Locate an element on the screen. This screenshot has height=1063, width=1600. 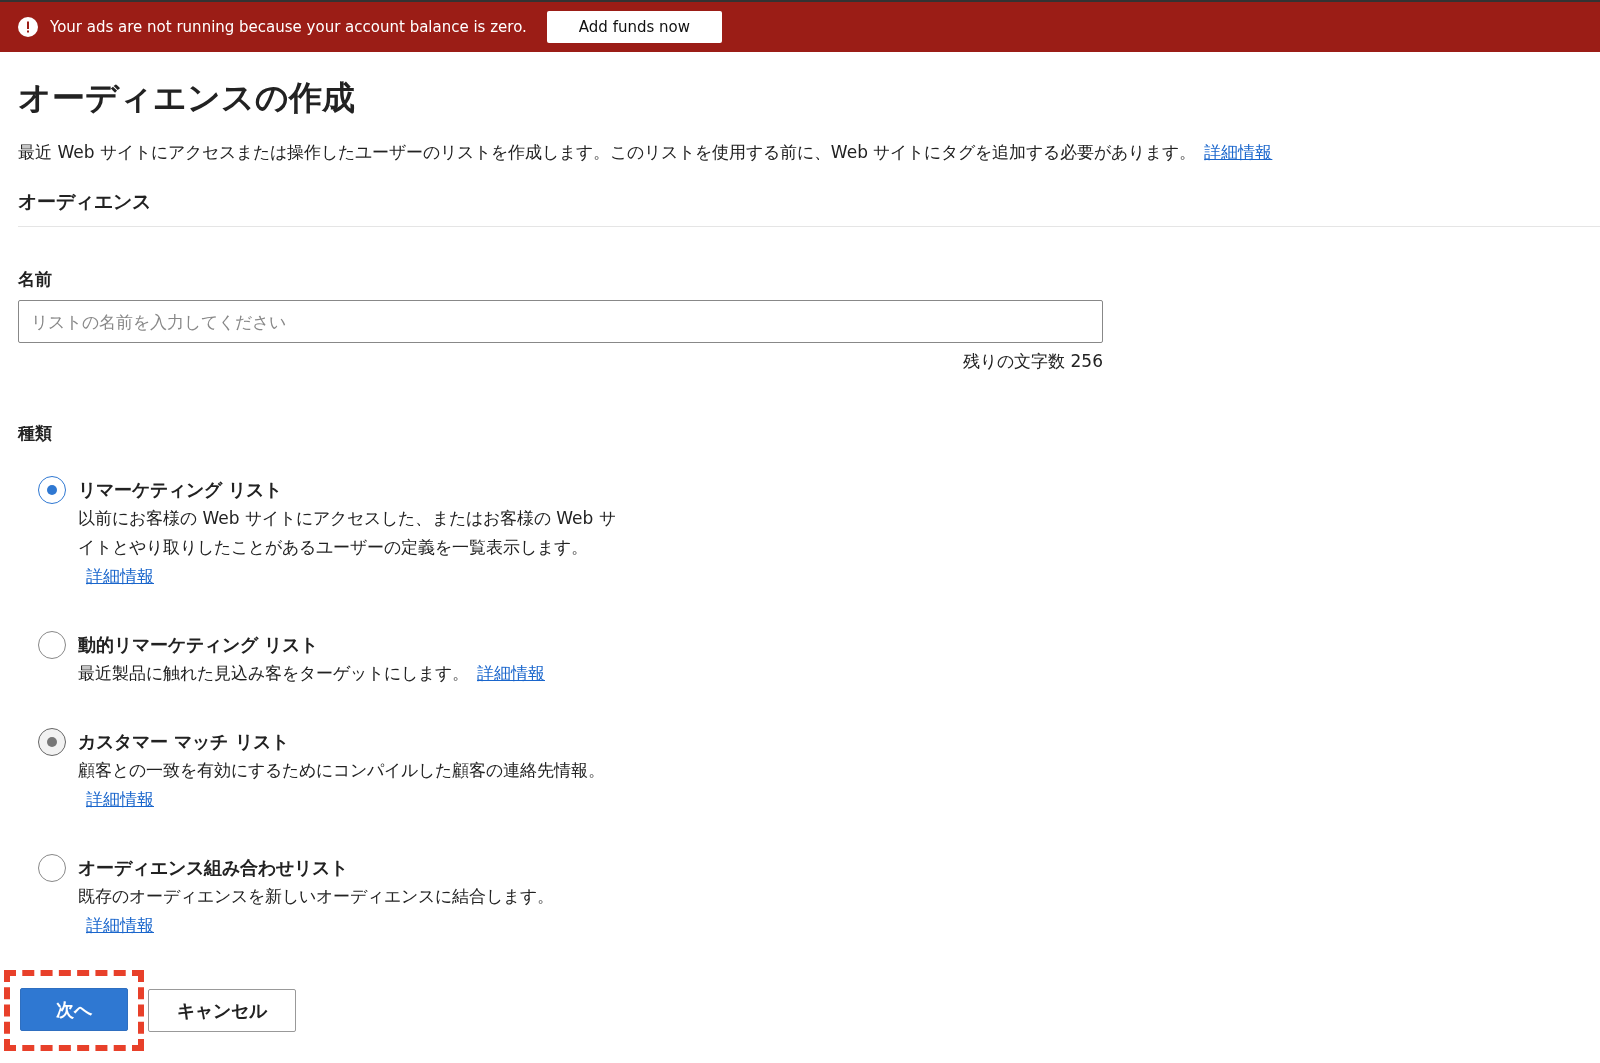
page-title: オーディエンスの作成 is located at coordinates (187, 98).